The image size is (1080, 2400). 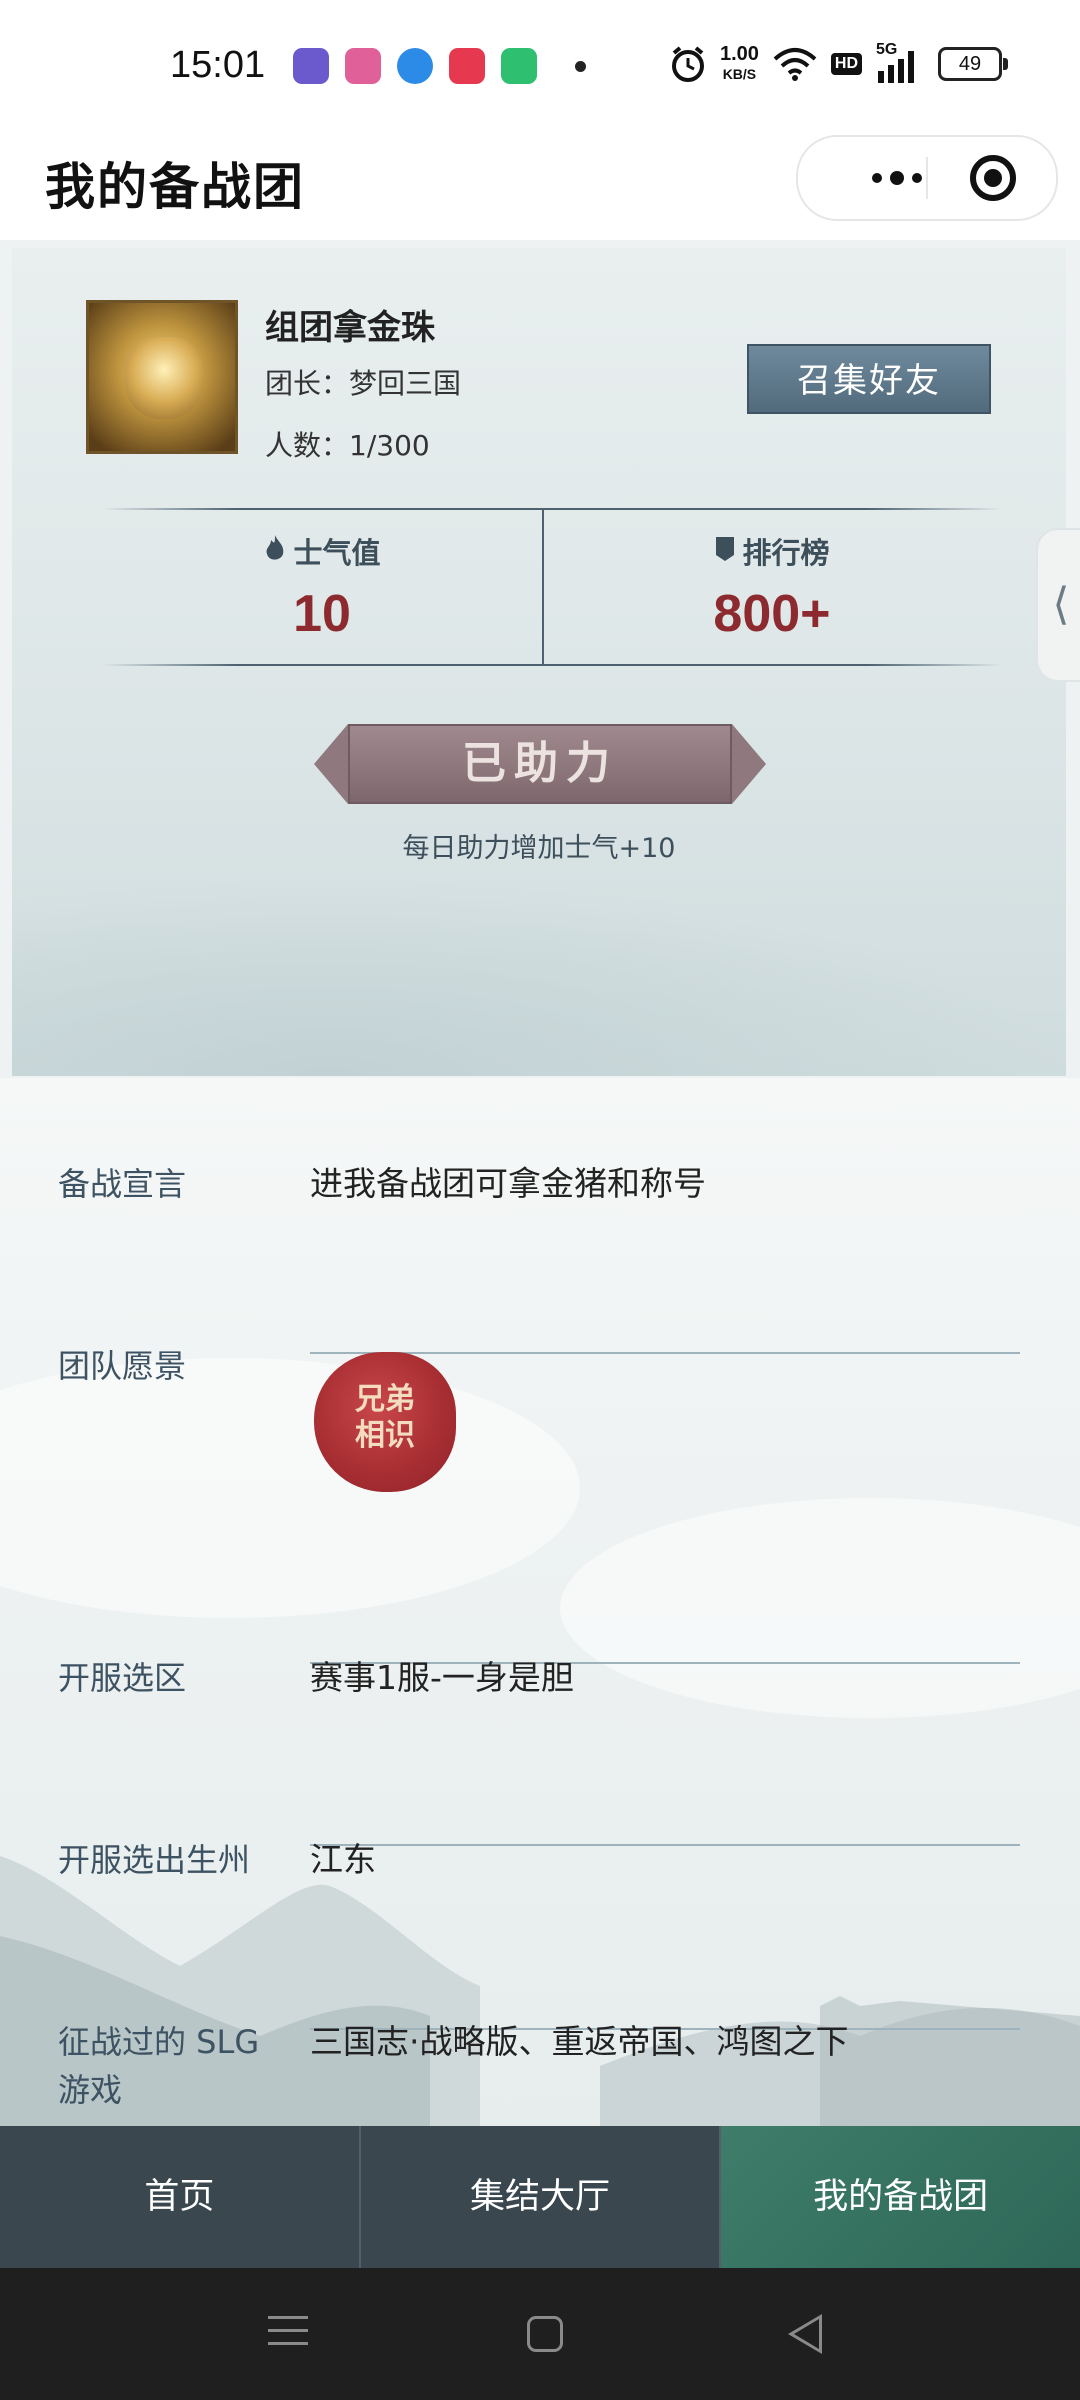 What do you see at coordinates (900, 62) in the screenshot?
I see `signal-icon: 5G` at bounding box center [900, 62].